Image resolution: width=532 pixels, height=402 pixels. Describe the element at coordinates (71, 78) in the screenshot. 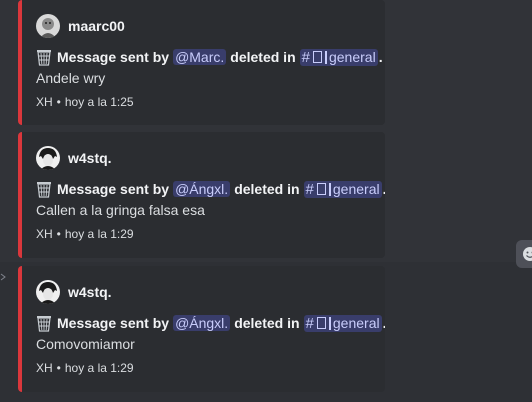

I see `deleted-message-content: Andele wry` at that location.